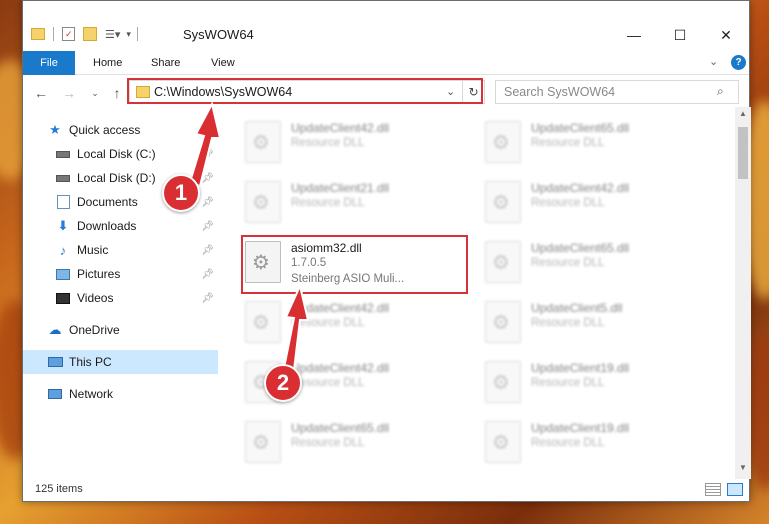  I want to click on file-item: UpdateClient21.dll Resource DLL, so click(356, 202).